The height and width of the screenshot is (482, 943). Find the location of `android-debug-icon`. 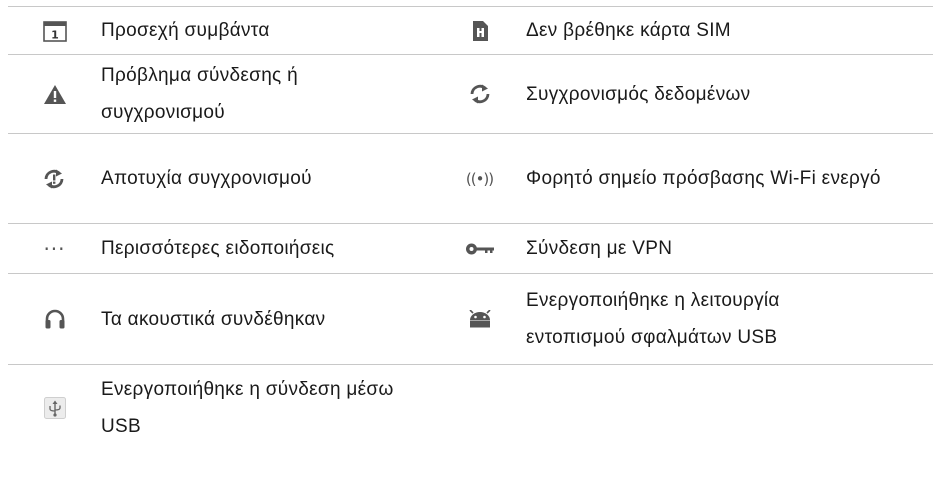

android-debug-icon is located at coordinates (480, 319).